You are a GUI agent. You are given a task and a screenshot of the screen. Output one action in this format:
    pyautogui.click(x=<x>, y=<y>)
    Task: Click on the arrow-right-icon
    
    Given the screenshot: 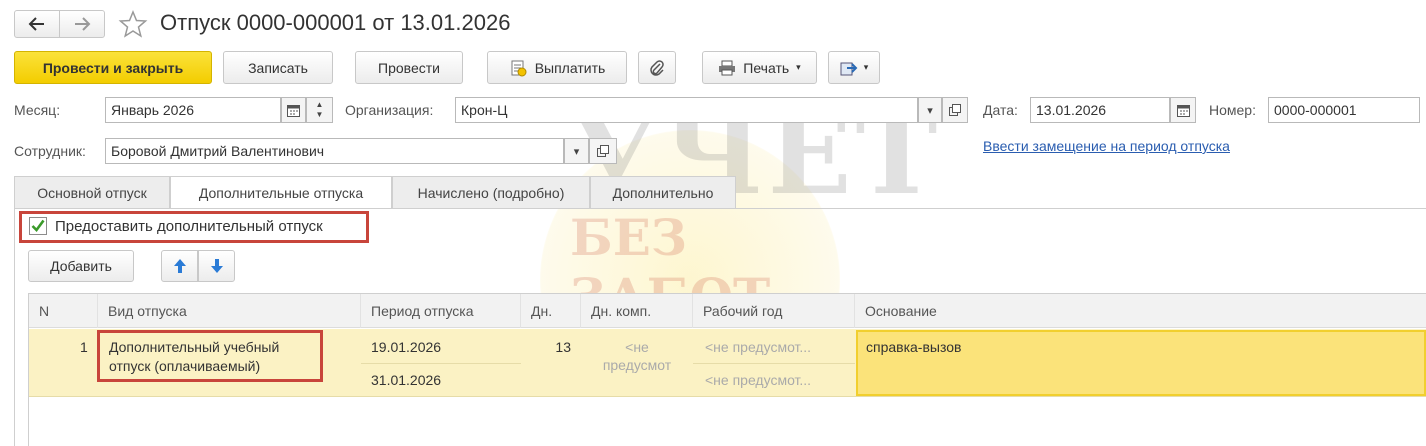 What is the action you would take?
    pyautogui.click(x=83, y=24)
    